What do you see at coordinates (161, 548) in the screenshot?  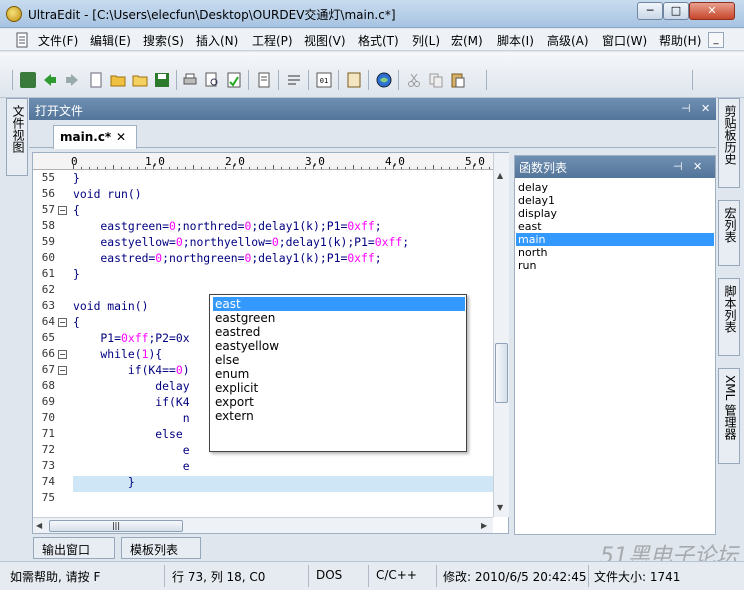 I see `tab-template-list: 模板列表` at bounding box center [161, 548].